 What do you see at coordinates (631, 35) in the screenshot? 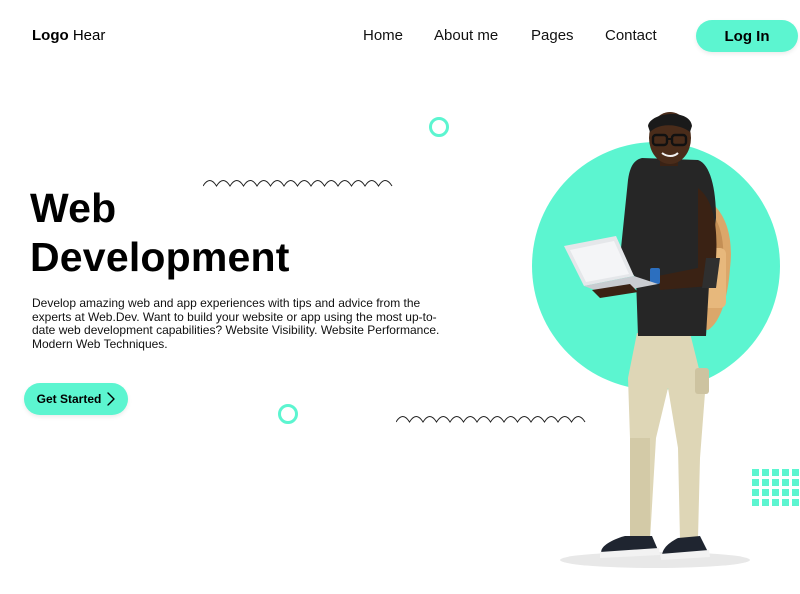
I see `nav-link-contact: Contact` at bounding box center [631, 35].